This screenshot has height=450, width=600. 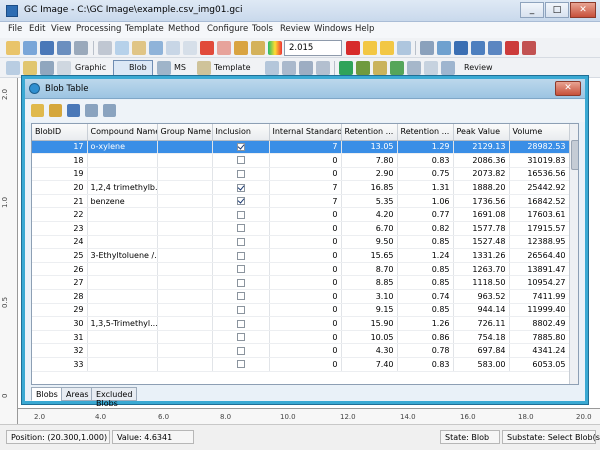 I want to click on template-tool-3-icon, so click(x=306, y=68).